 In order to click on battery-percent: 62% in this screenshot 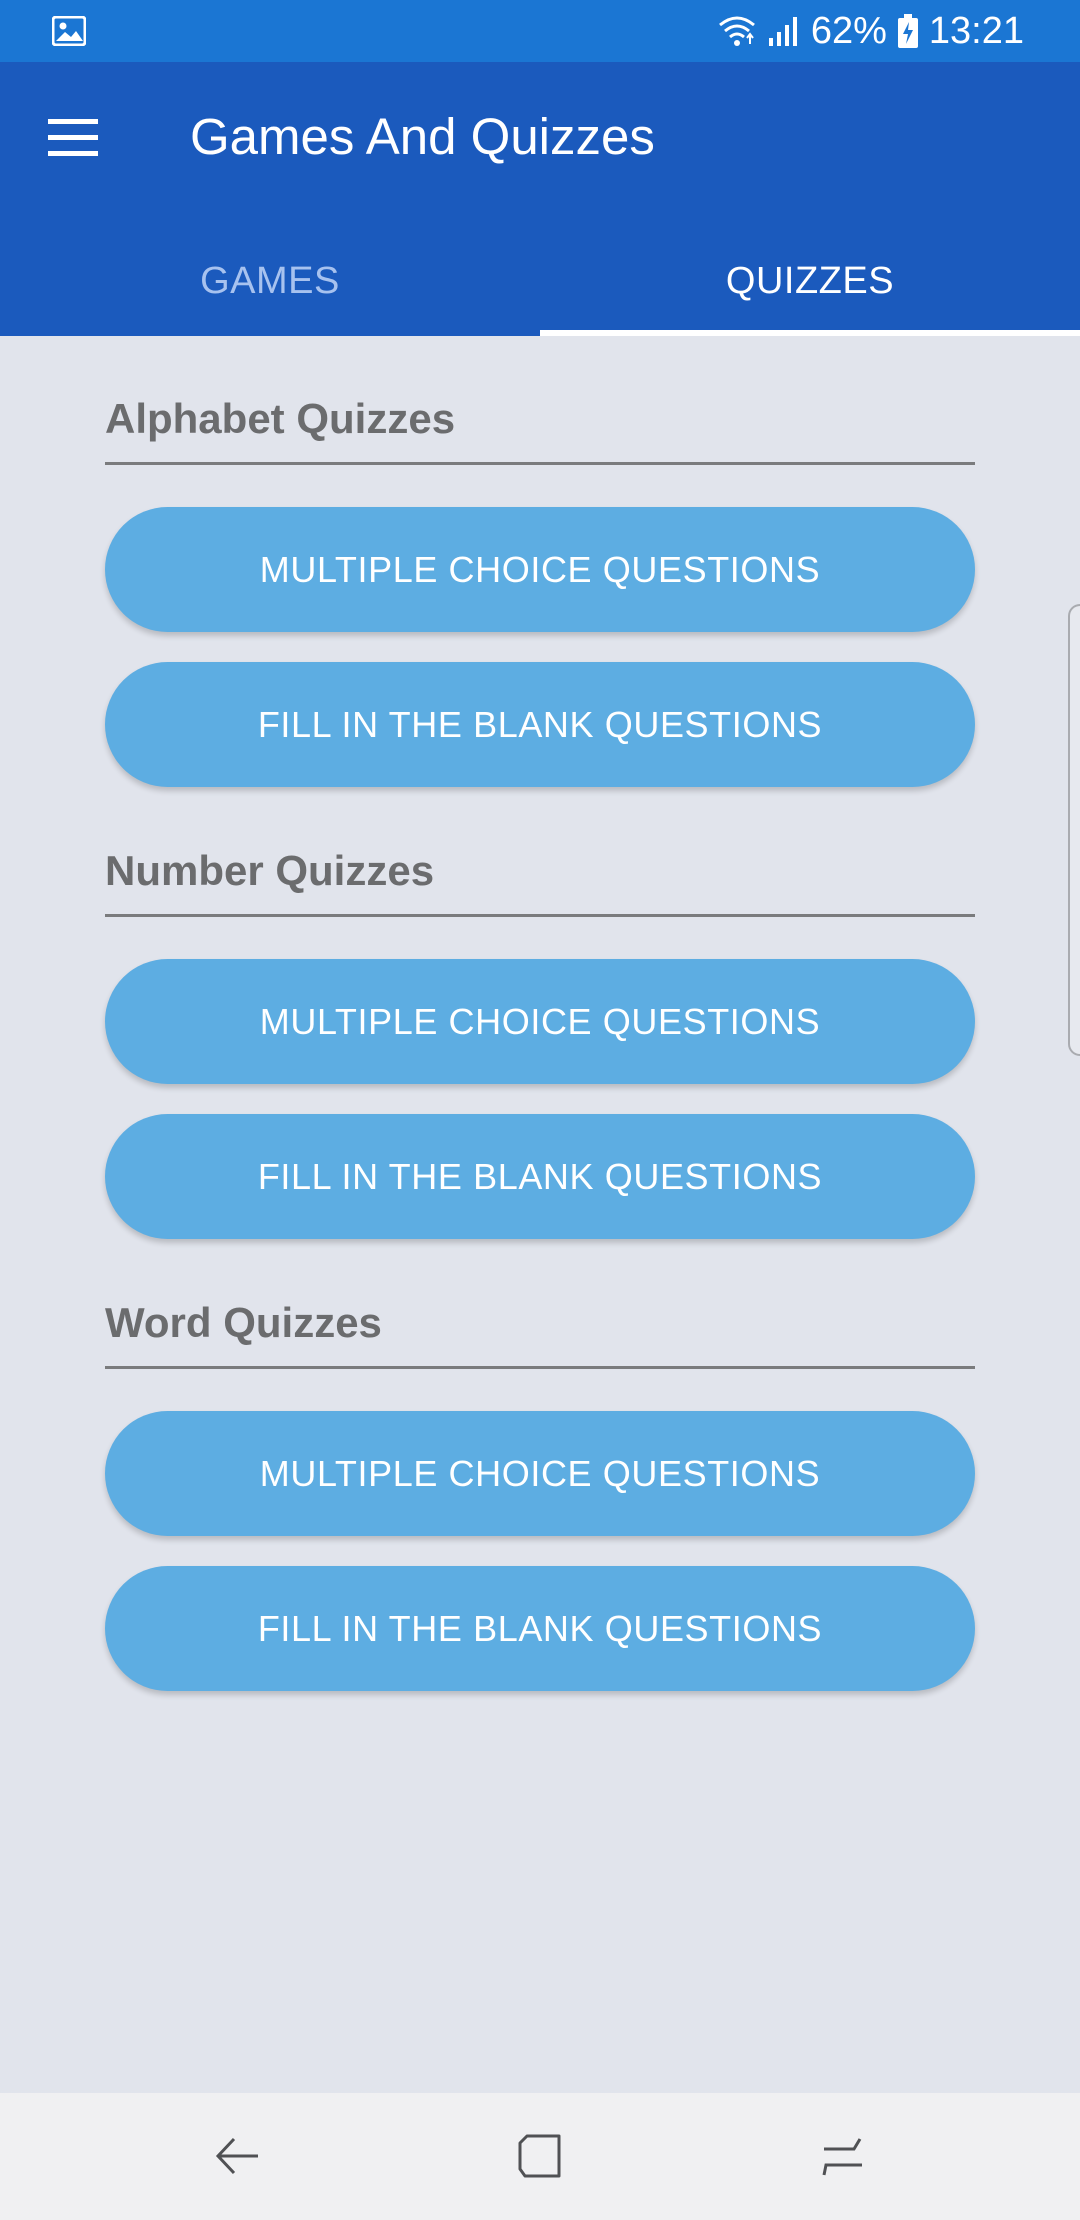, I will do `click(848, 30)`.